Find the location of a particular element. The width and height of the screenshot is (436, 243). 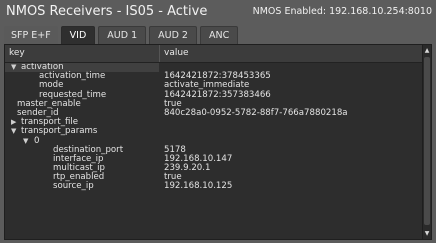

scroll-thumb is located at coordinates (427, 141).